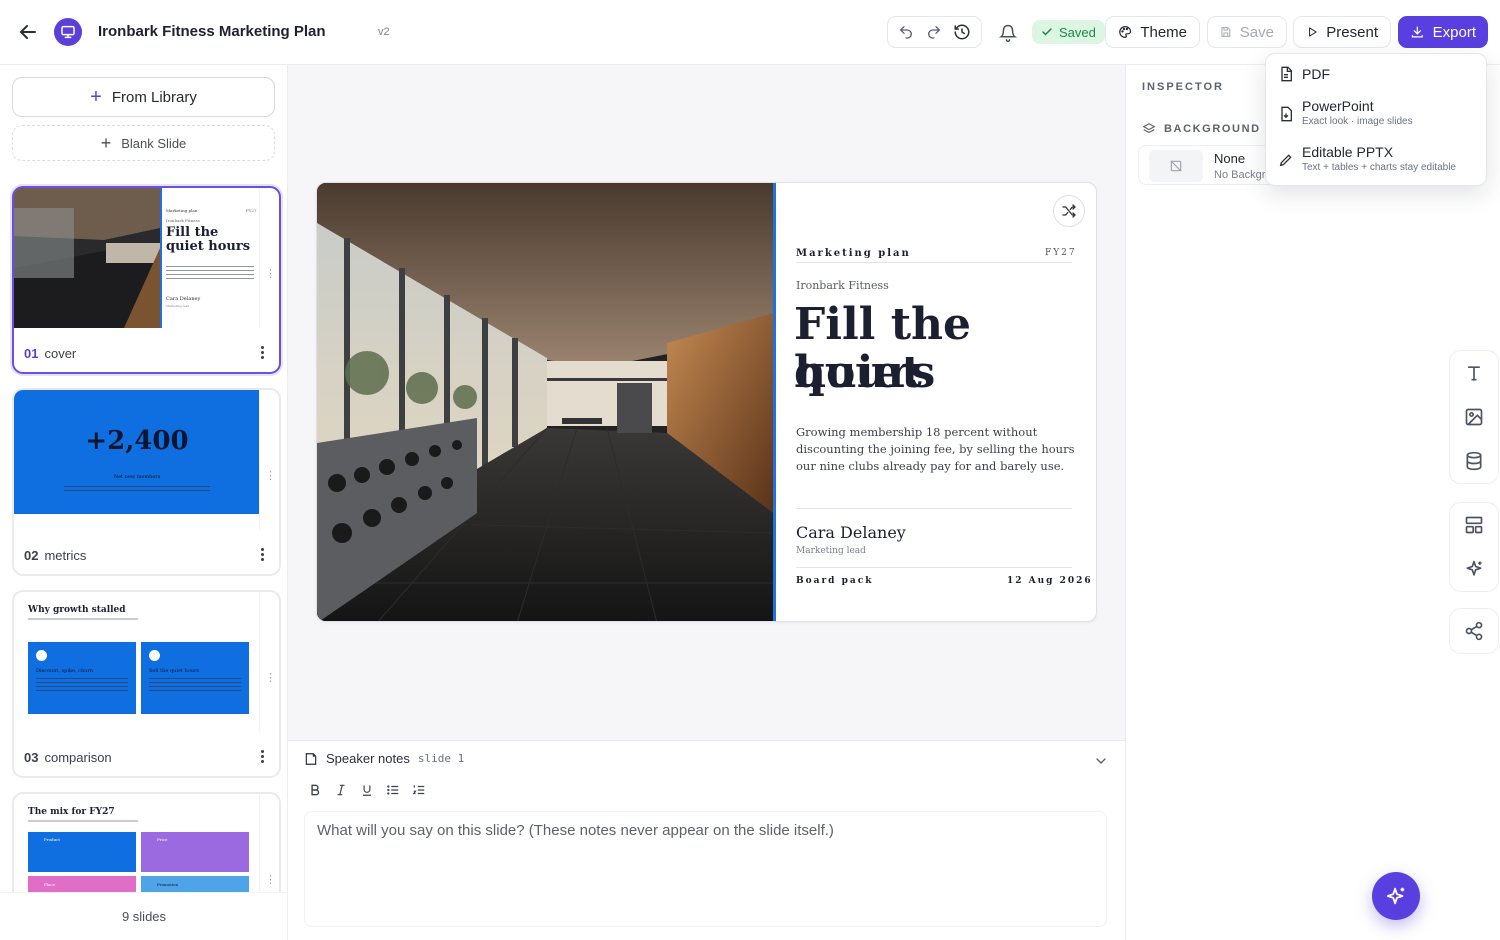 Image resolution: width=1500 pixels, height=940 pixels. What do you see at coordinates (1061, 253) in the screenshot?
I see `slide-tag: FY27` at bounding box center [1061, 253].